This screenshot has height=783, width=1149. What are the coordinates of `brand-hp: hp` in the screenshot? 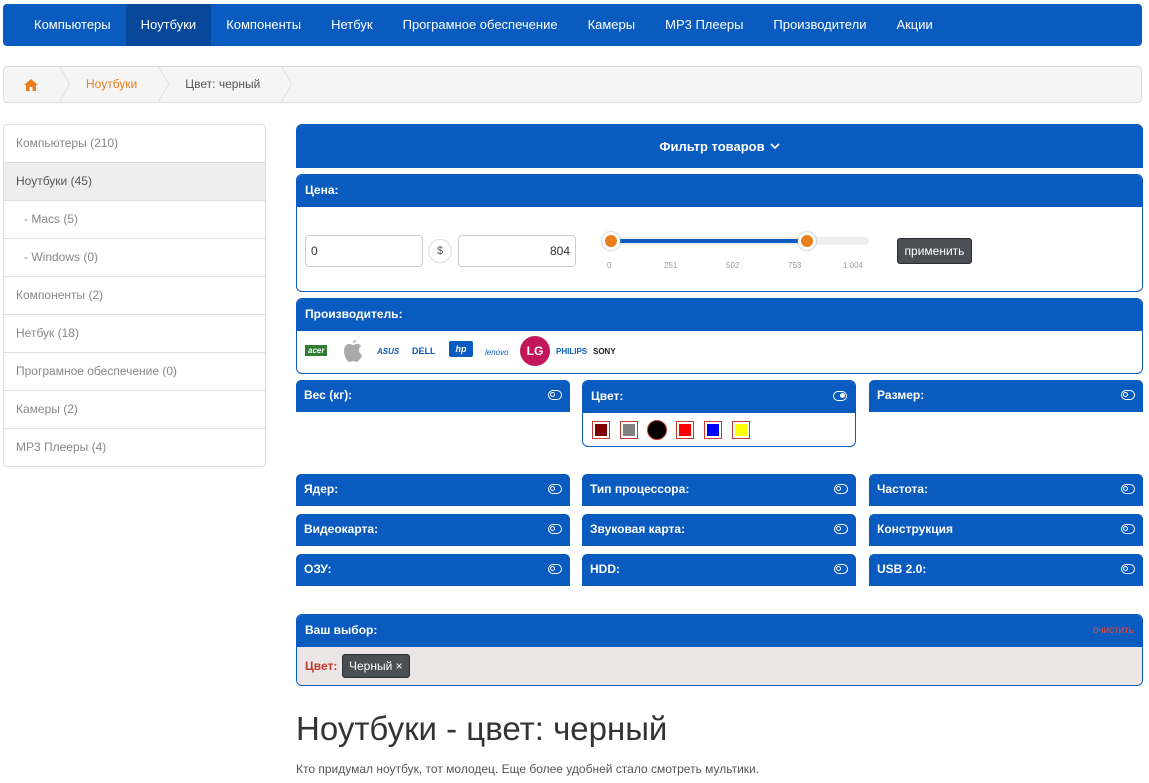 It's located at (461, 349).